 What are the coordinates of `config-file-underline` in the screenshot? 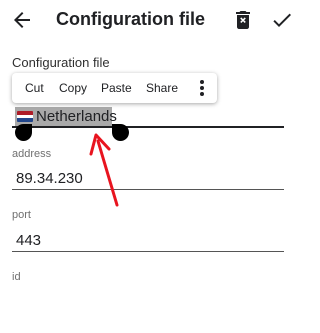 It's located at (148, 127).